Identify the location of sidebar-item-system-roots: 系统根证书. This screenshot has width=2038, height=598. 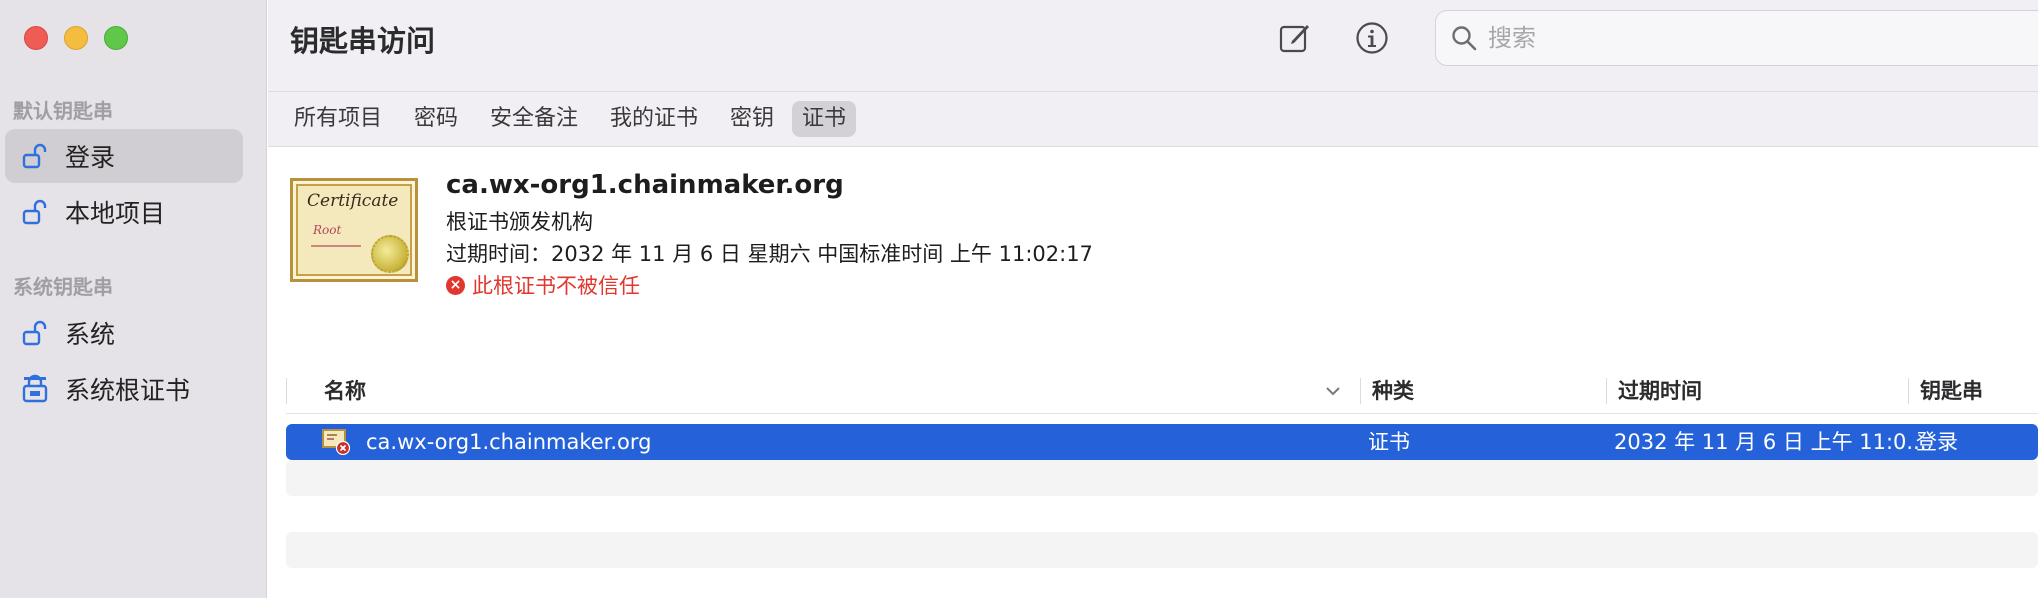
(124, 389).